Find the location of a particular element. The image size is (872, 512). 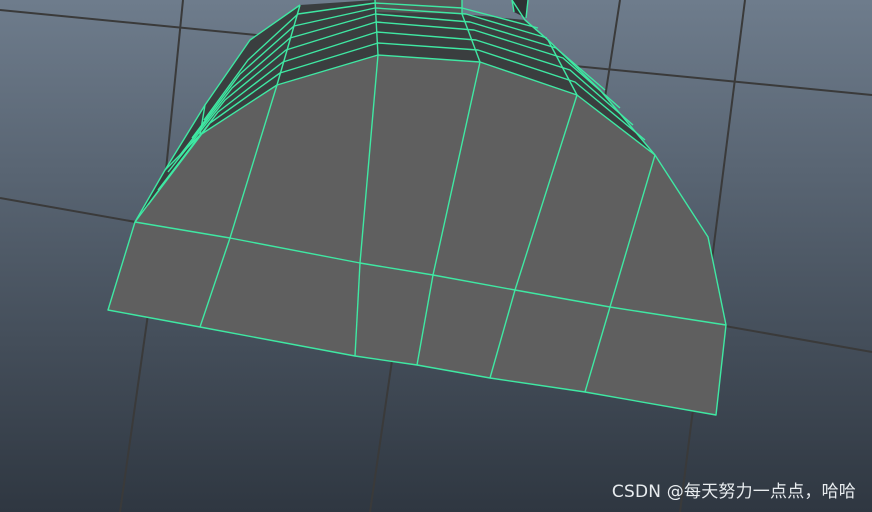

csdn-watermark: CSDN @每天努力一点点，哈哈 is located at coordinates (733, 492).